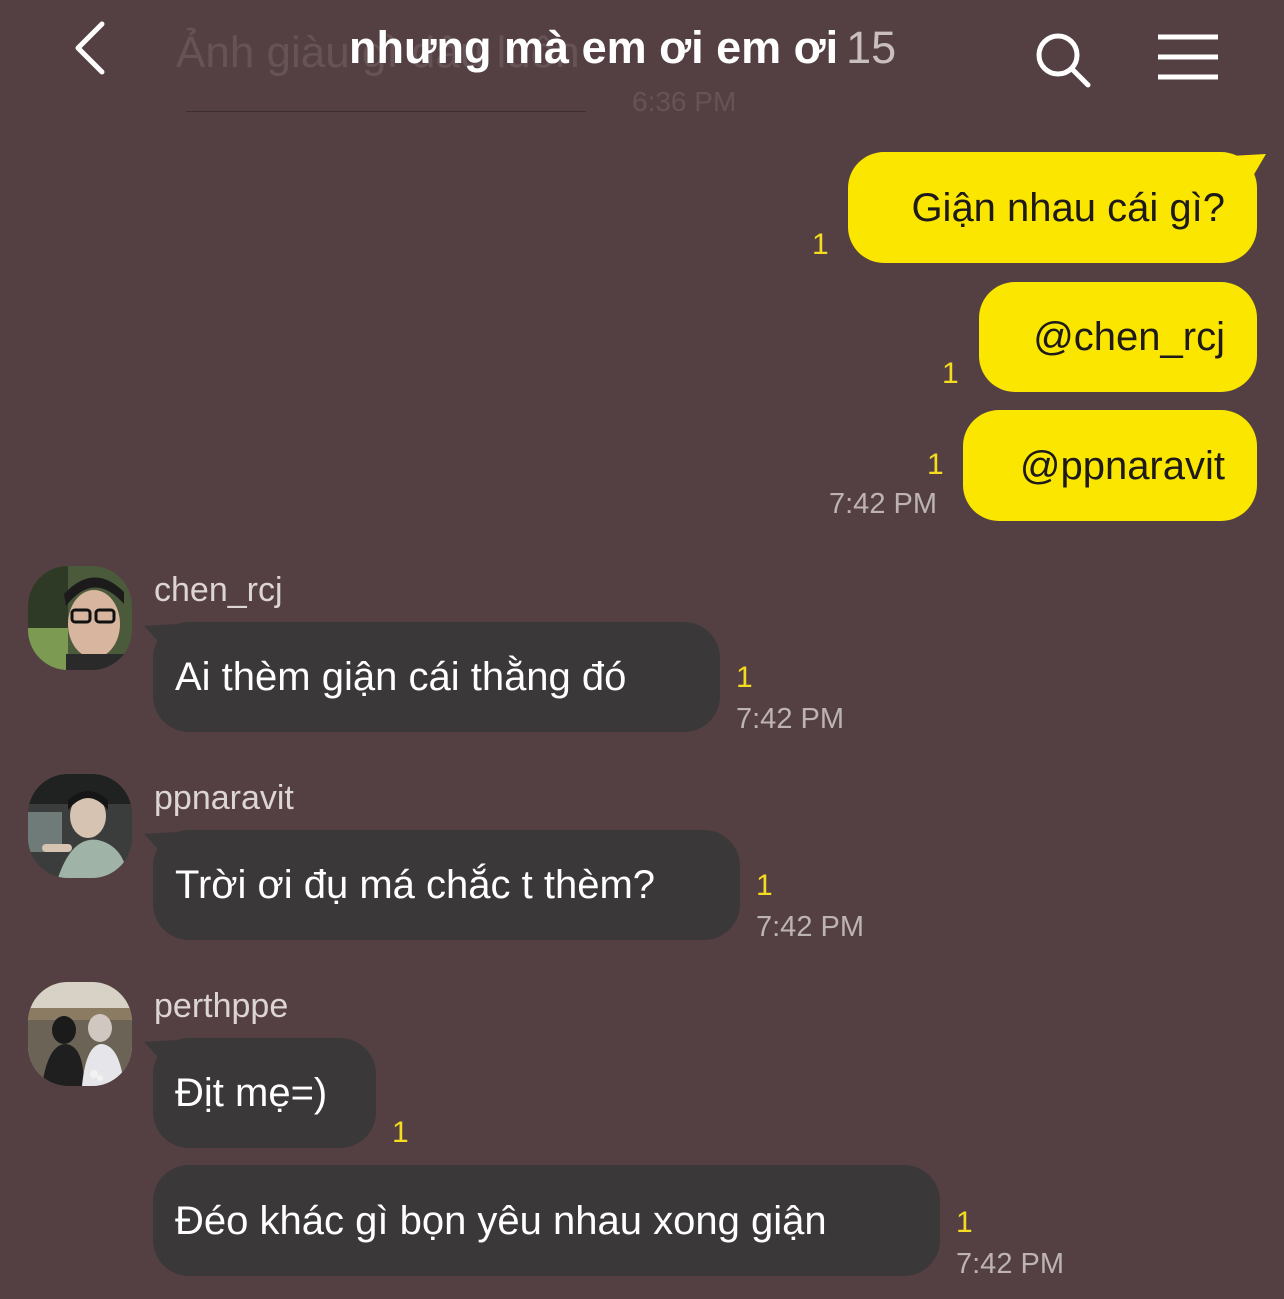  I want to click on profile-photo-perthppe, so click(80, 1034).